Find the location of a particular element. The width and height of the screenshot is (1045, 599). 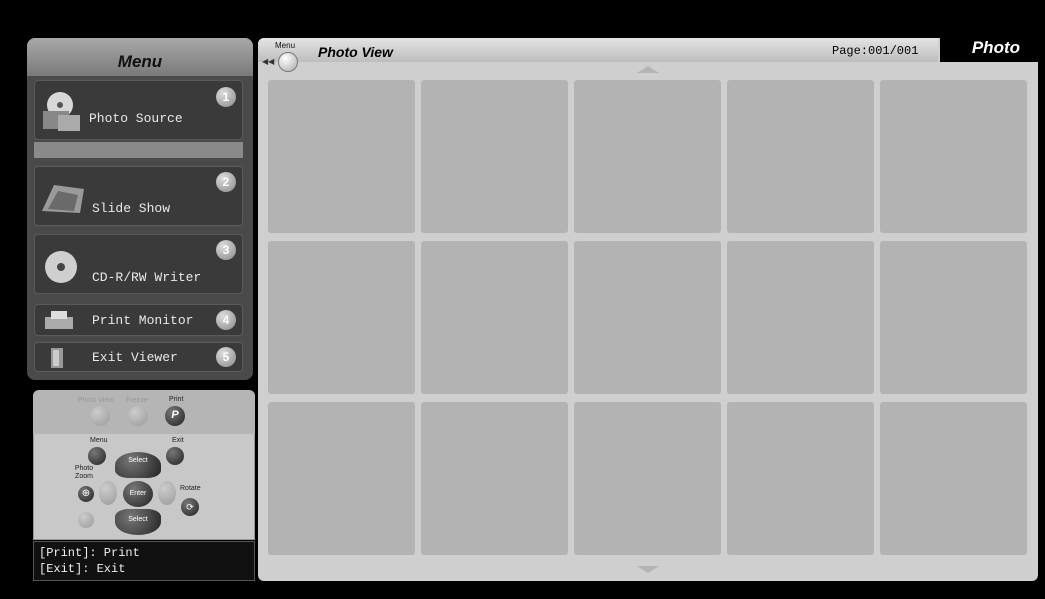

remote-rotate-button: ⟳ is located at coordinates (190, 507).